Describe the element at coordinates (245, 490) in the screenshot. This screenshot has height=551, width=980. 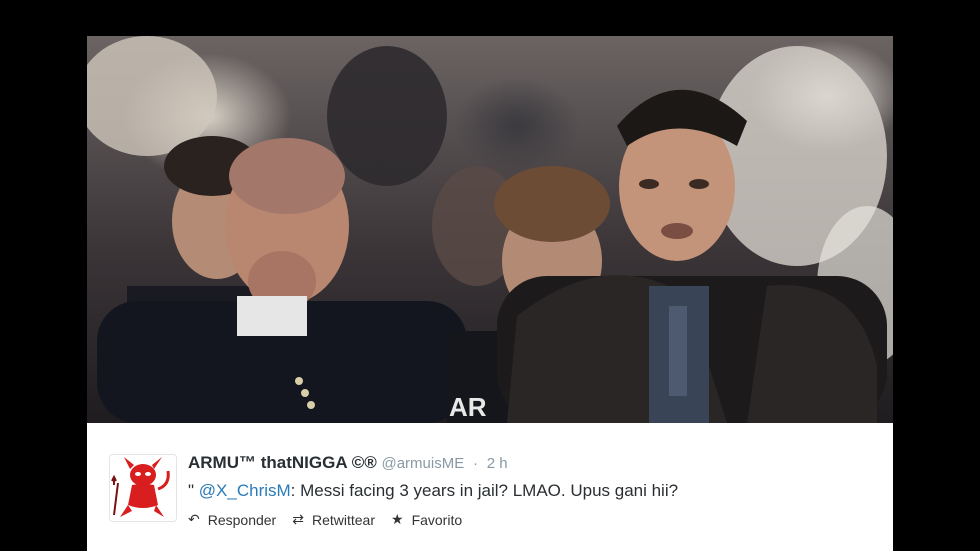
I see `mention-link: @X_ChrisM` at that location.